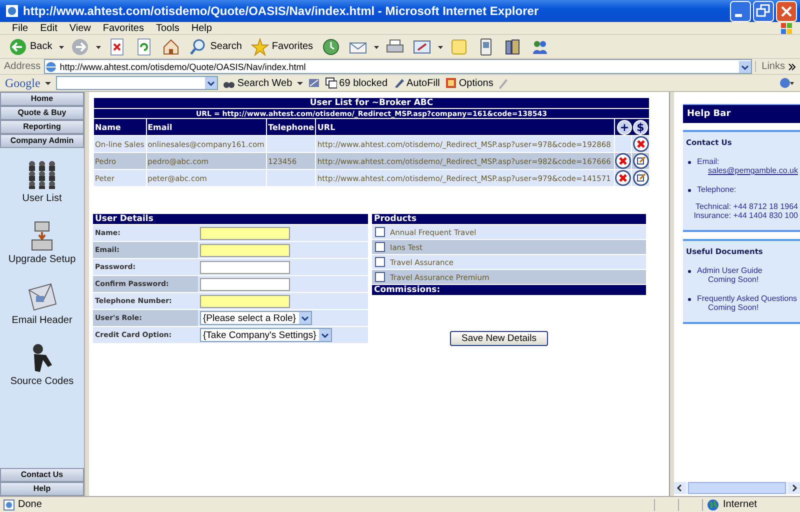 The width and height of the screenshot is (800, 512). I want to click on help-link: Admin User Guide, so click(729, 270).